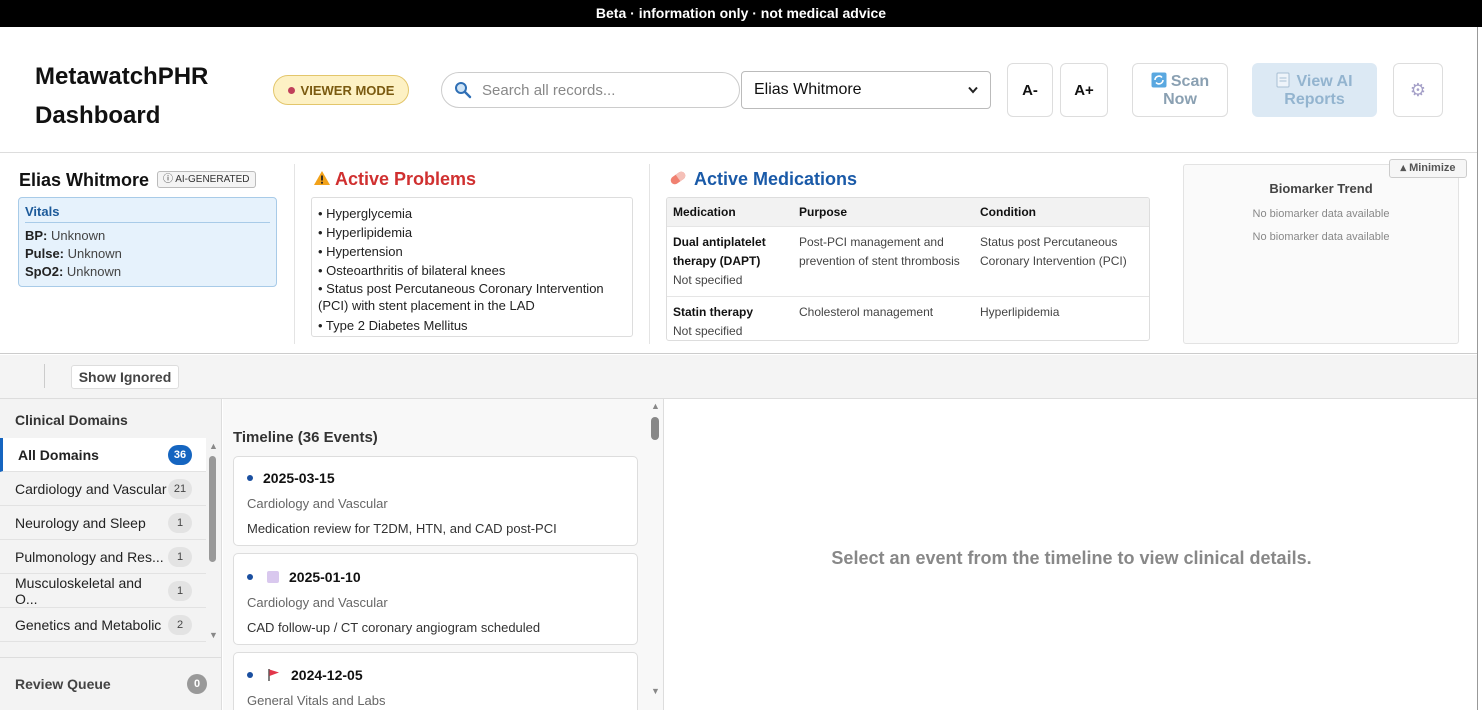 The width and height of the screenshot is (1482, 710). What do you see at coordinates (360, 251) in the screenshot?
I see `problem-item: • Hypertension` at bounding box center [360, 251].